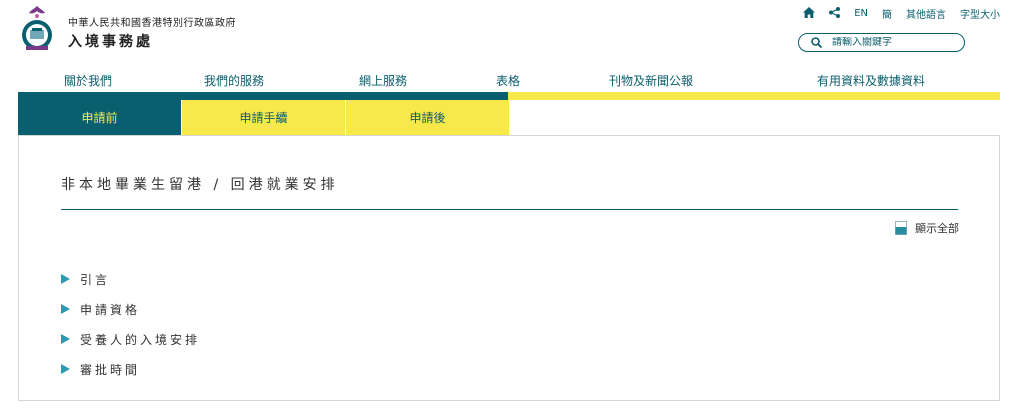 This screenshot has height=410, width=1024. I want to click on page-title: 非本地畢業生留港 / 回港就業安排, so click(200, 185).